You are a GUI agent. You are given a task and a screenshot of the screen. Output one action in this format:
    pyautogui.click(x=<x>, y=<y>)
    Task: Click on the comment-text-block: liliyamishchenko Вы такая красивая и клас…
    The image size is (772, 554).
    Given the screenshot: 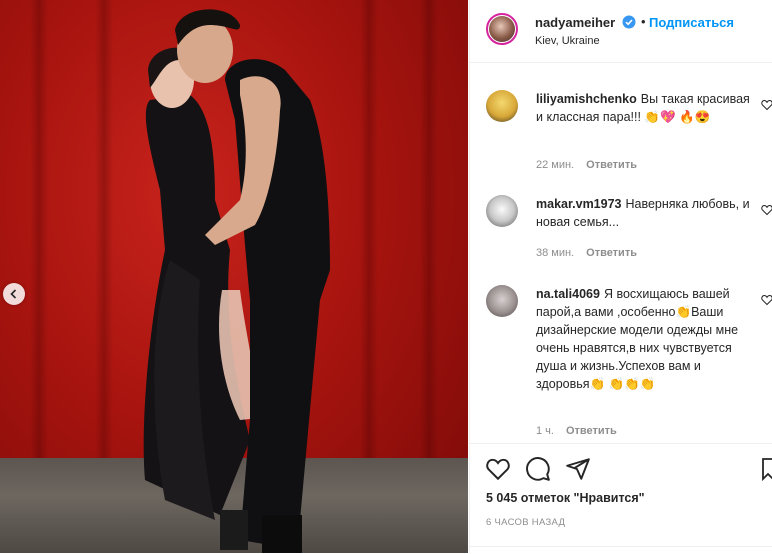 What is the action you would take?
    pyautogui.click(x=643, y=108)
    